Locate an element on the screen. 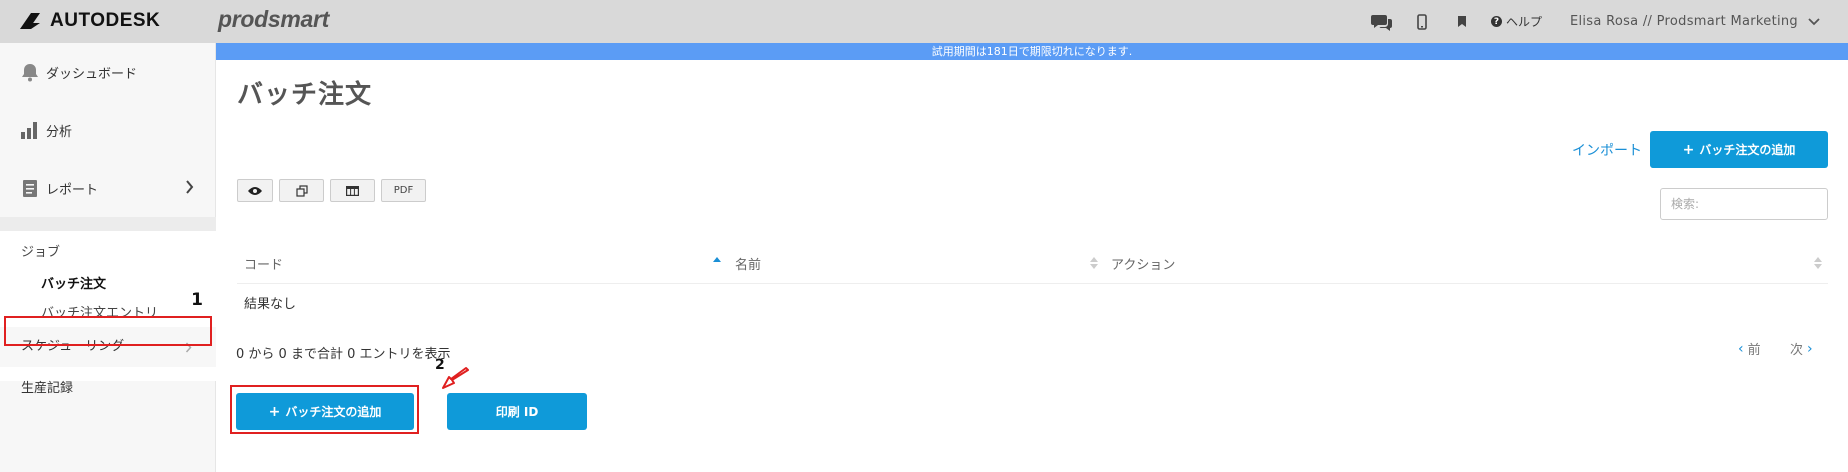 The image size is (1848, 472). chat-icon is located at coordinates (1381, 22).